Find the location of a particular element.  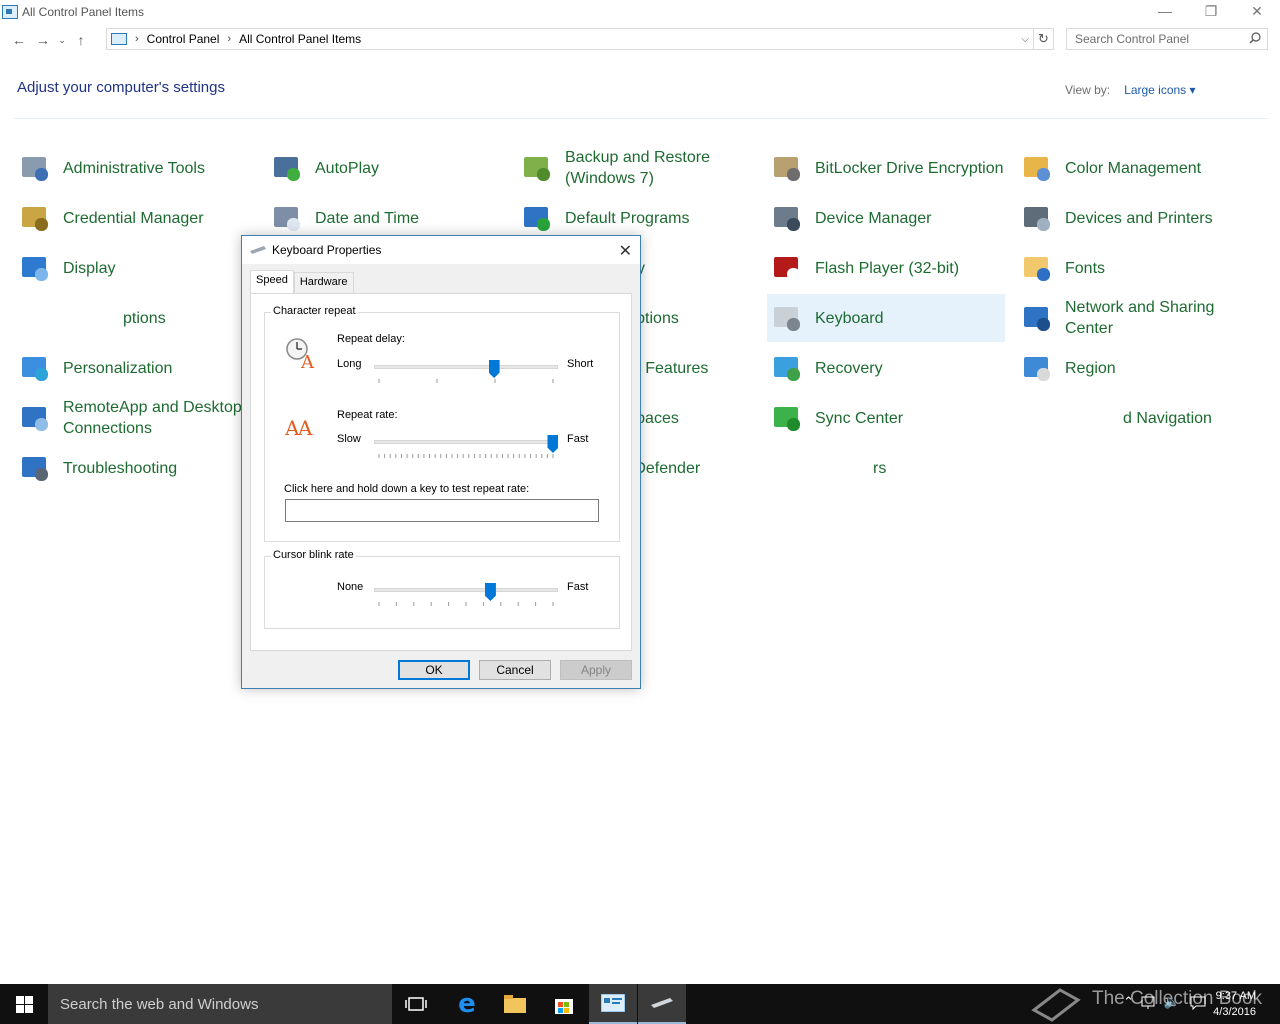

cursor-blink-high-label: Fast is located at coordinates (578, 587).